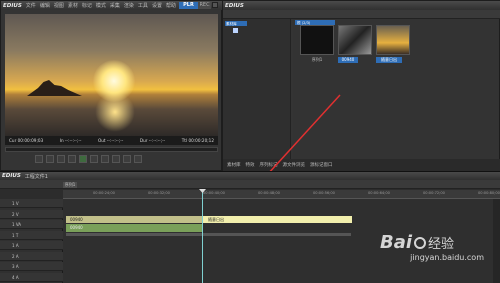 This screenshot has width=500, height=283. I want to click on track-header: 2 A, so click(31, 256).